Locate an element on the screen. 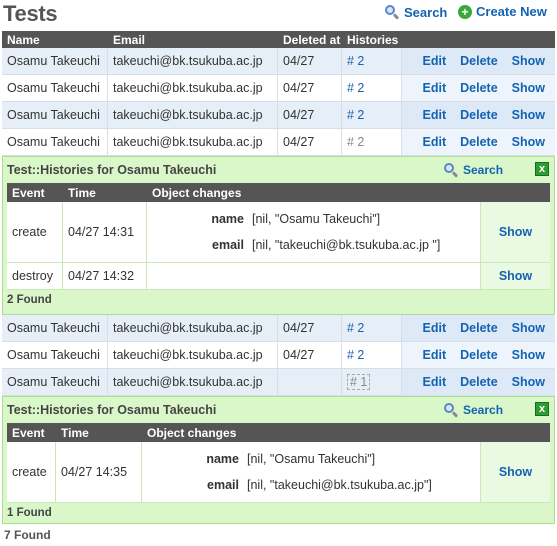 The image size is (557, 546). change-value: [nil, "Osamu Takeuchi"] is located at coordinates (311, 459).